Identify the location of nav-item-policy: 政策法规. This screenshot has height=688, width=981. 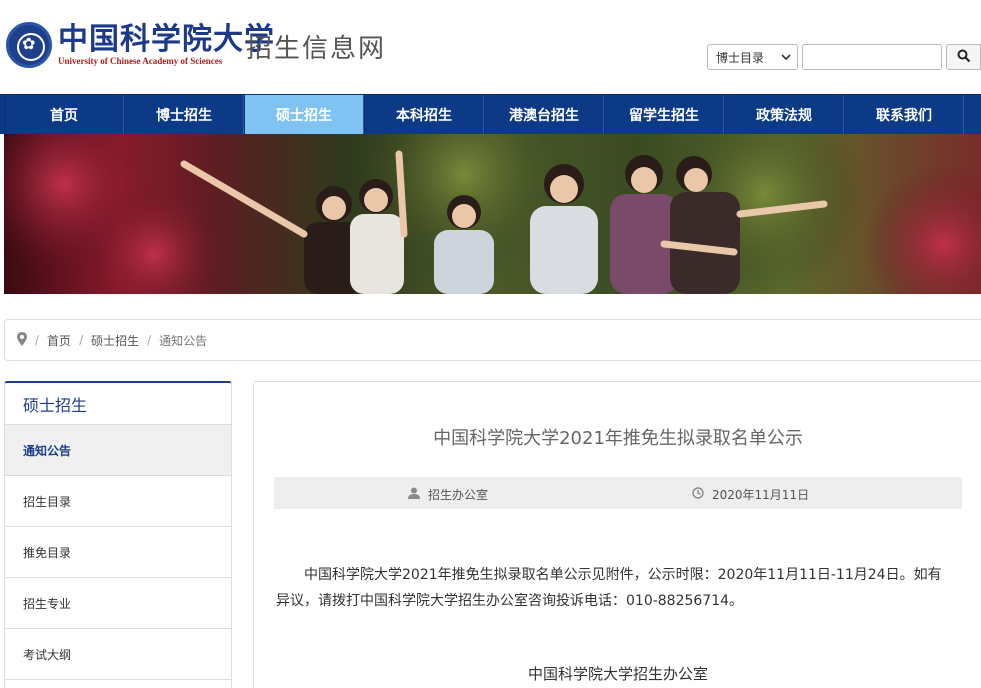
(784, 115).